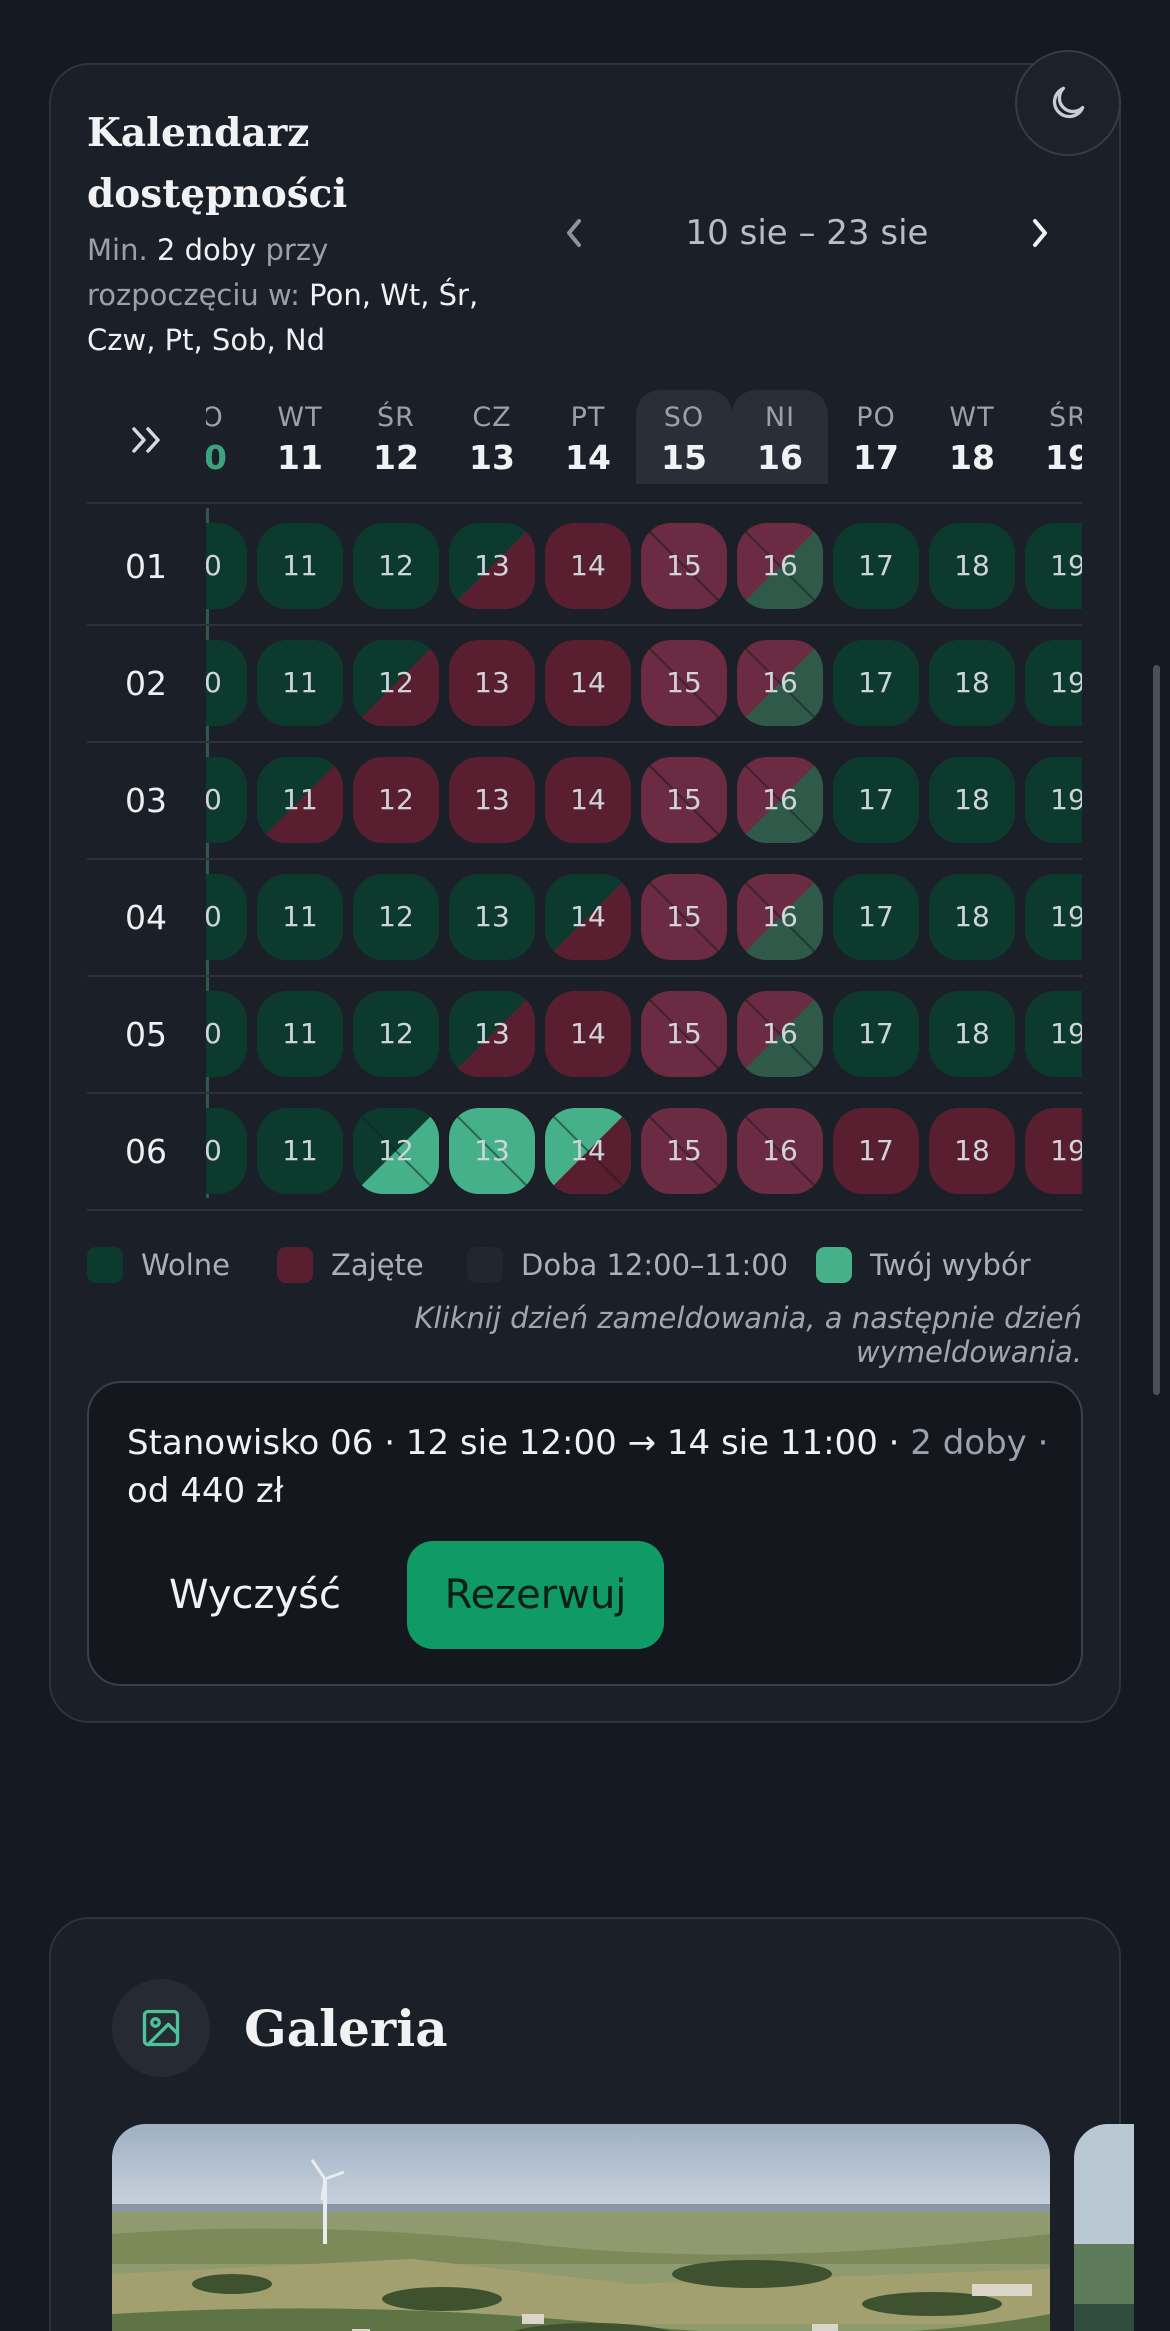 The image size is (1170, 2331). I want to click on gallery-photo, so click(581, 2227).